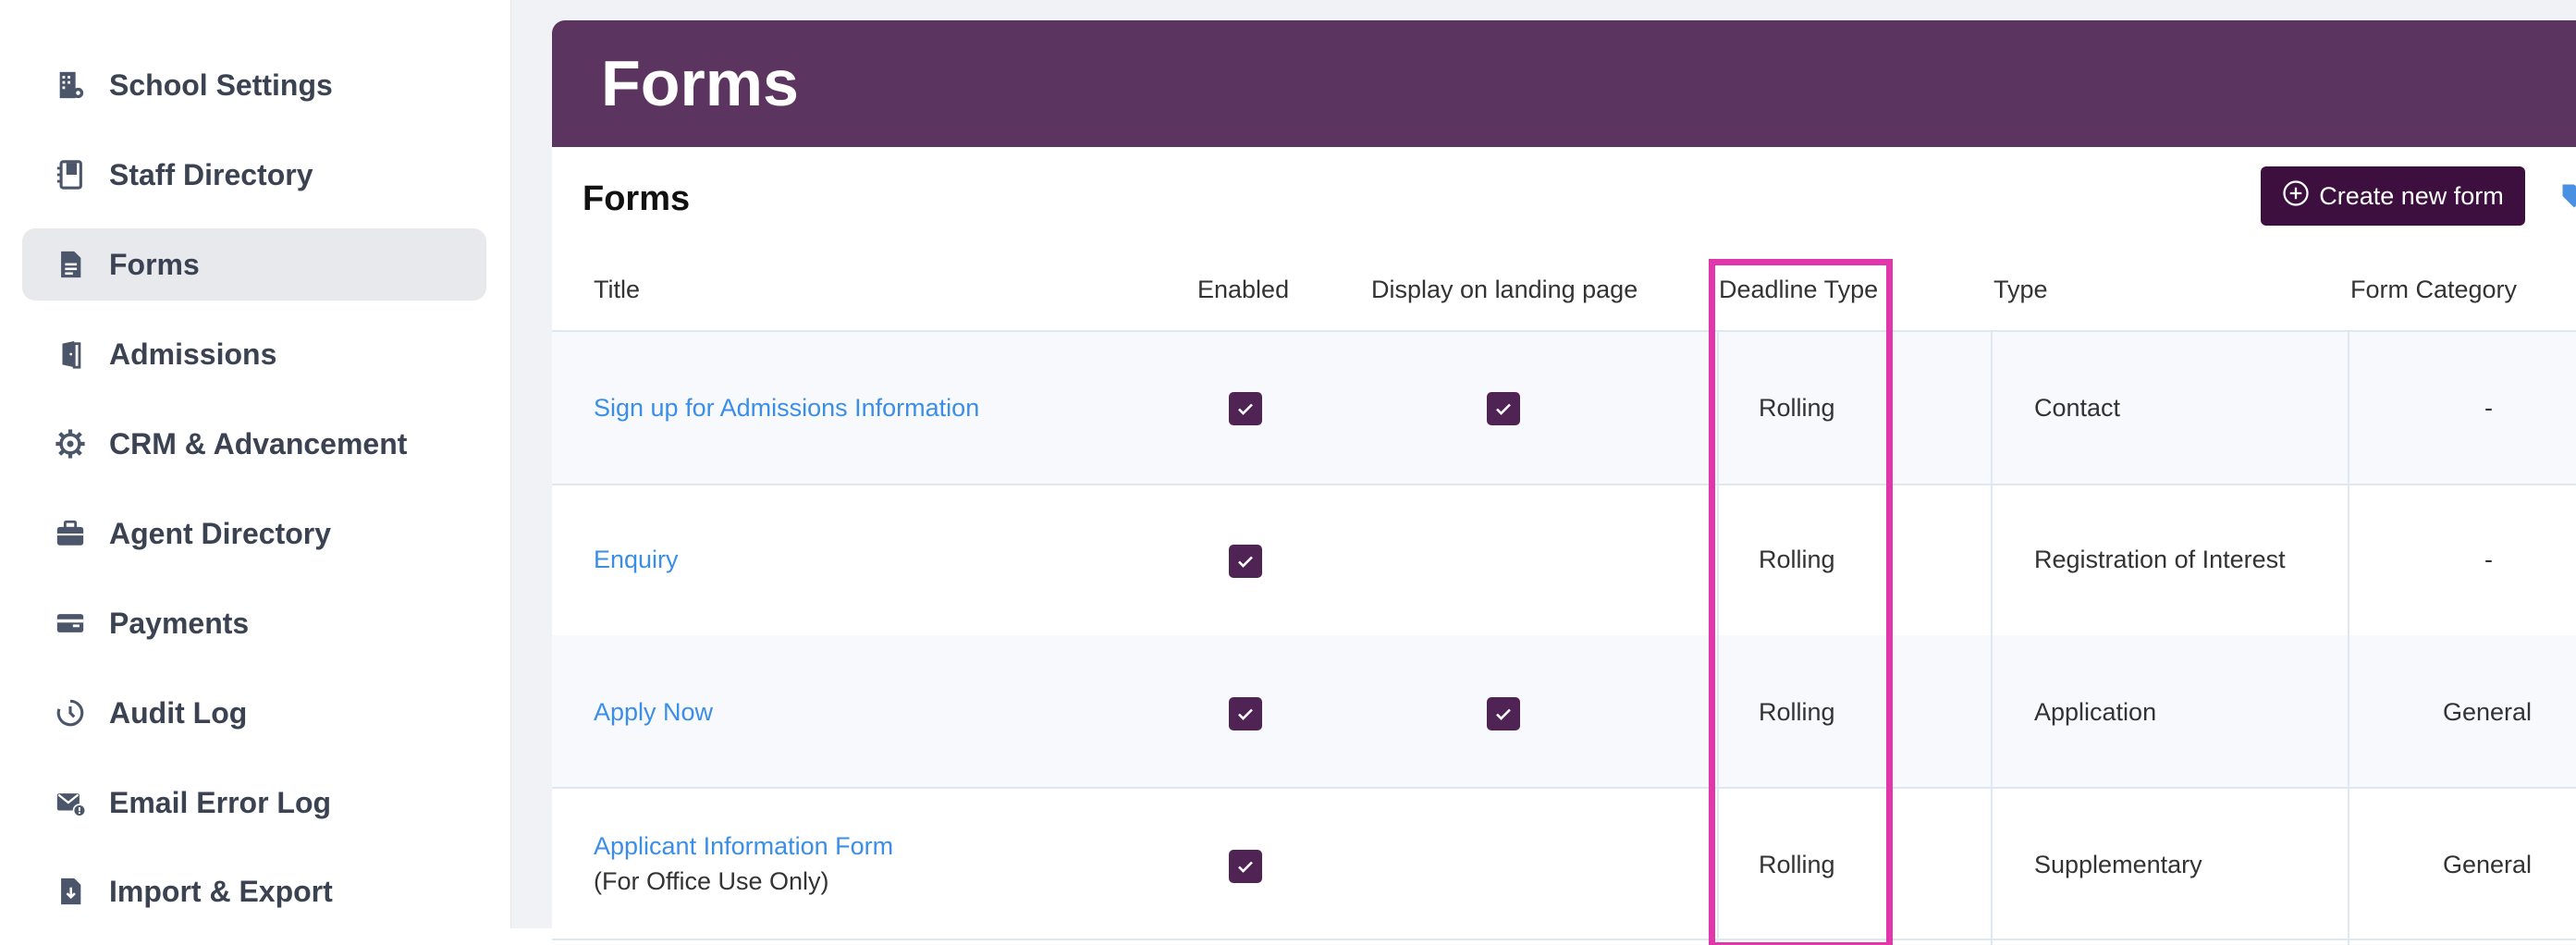  Describe the element at coordinates (70, 533) in the screenshot. I see `briefcase-icon` at that location.